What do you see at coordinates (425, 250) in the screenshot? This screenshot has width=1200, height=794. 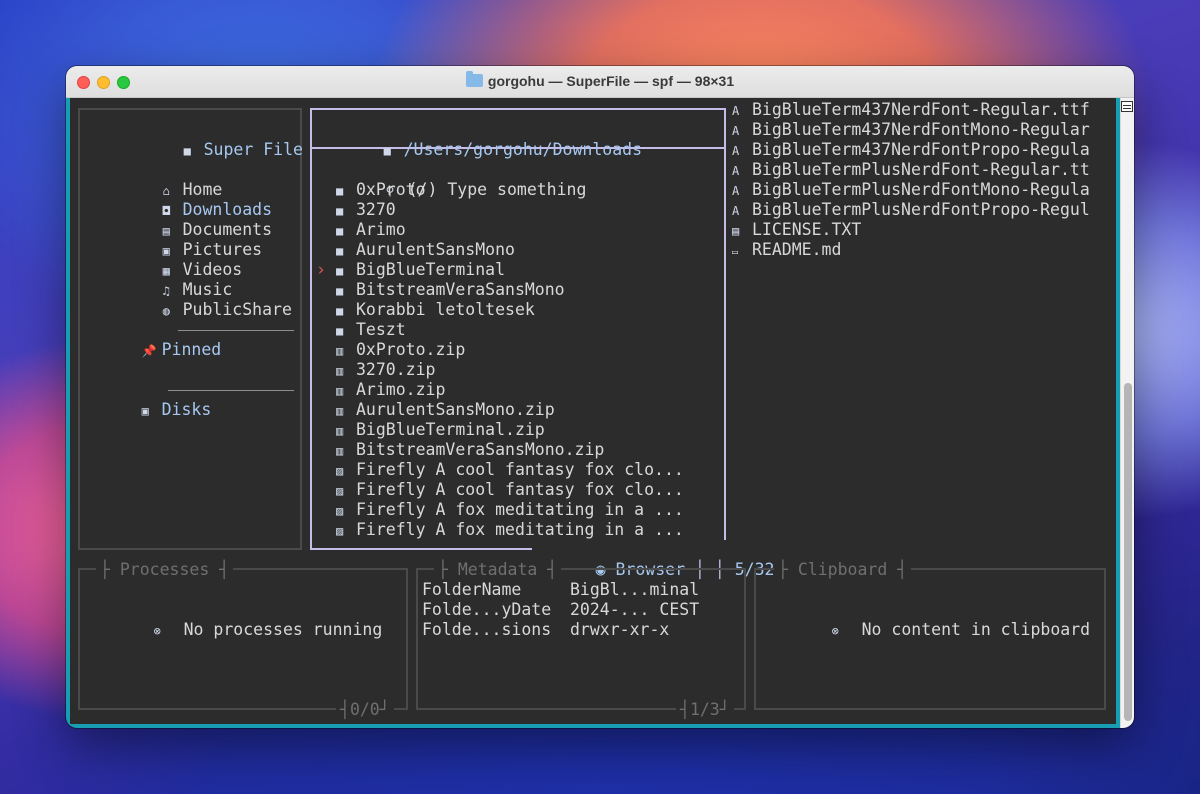 I see `list-item: ■ AurulentSansMono` at bounding box center [425, 250].